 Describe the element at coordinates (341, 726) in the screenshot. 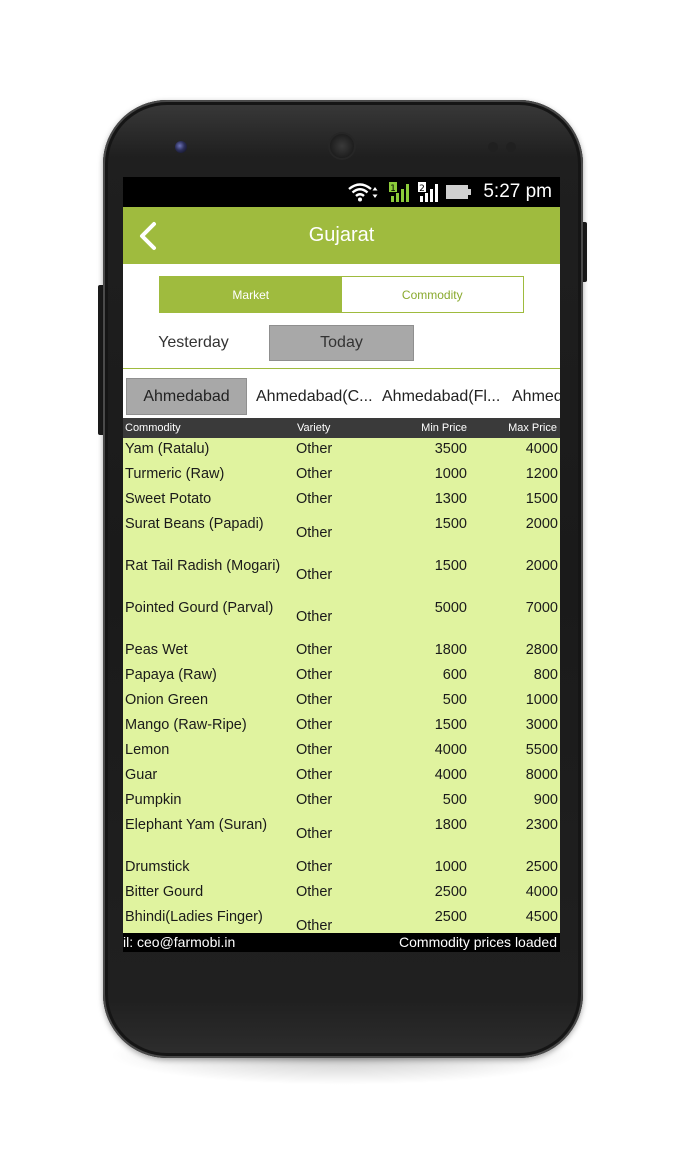

I see `table-row: Mango (Raw-Ripe) Other 1500 3000` at that location.